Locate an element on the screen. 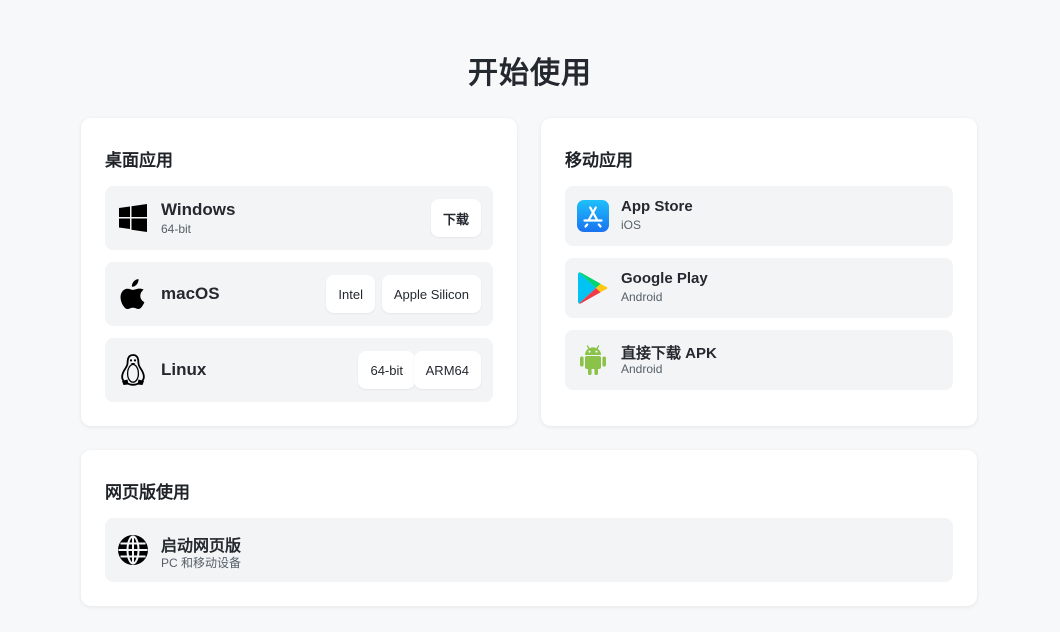 The image size is (1060, 632). google-play-icon is located at coordinates (593, 288).